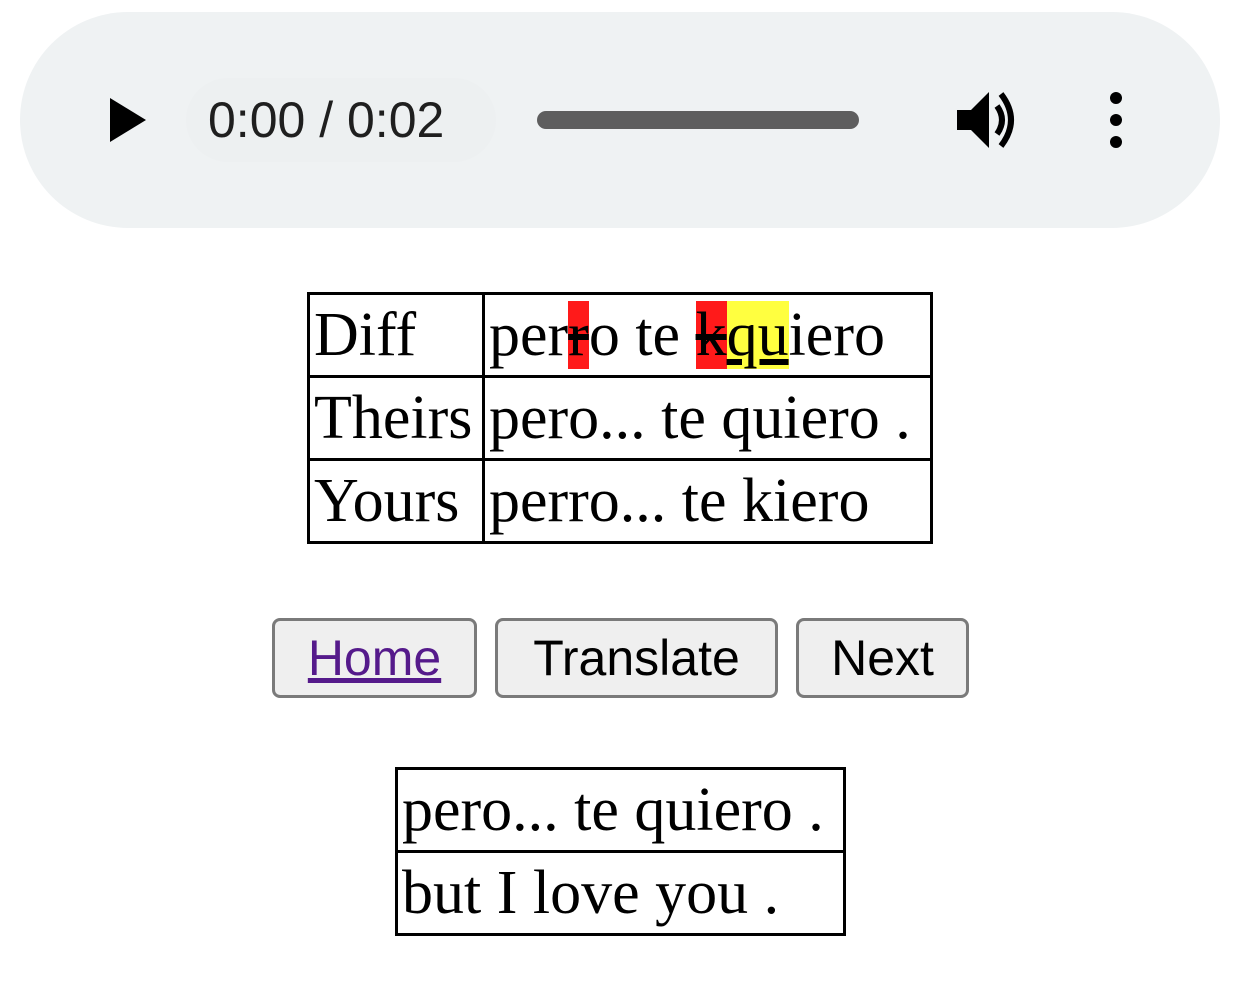 Image resolution: width=1248 pixels, height=994 pixels. I want to click on time-display: 0:00 / 0:02, so click(326, 120).